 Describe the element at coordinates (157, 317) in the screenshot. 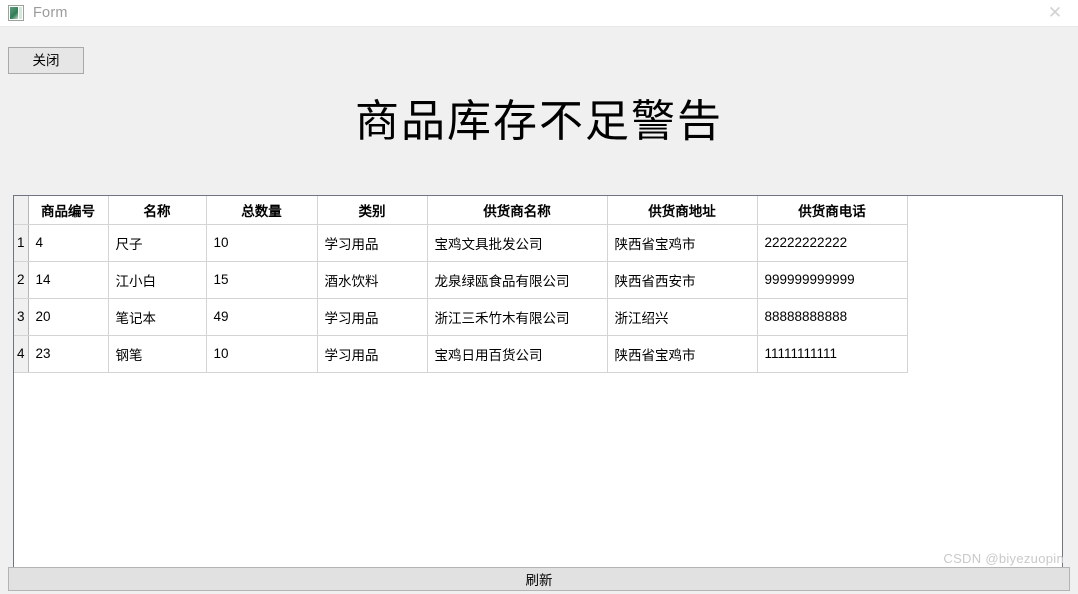

I see `cell-name: 笔记本` at that location.